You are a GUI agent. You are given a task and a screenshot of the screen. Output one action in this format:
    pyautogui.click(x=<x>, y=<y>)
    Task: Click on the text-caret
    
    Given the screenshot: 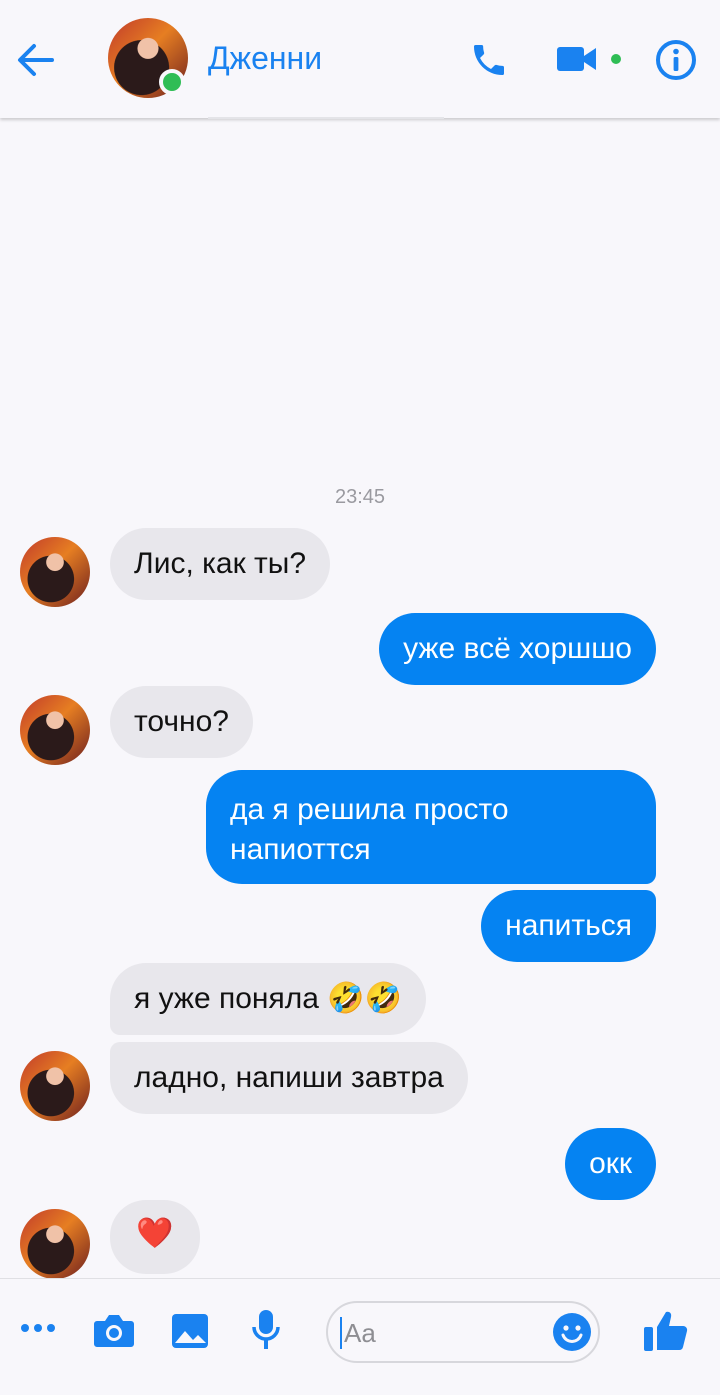 What is the action you would take?
    pyautogui.click(x=341, y=1333)
    